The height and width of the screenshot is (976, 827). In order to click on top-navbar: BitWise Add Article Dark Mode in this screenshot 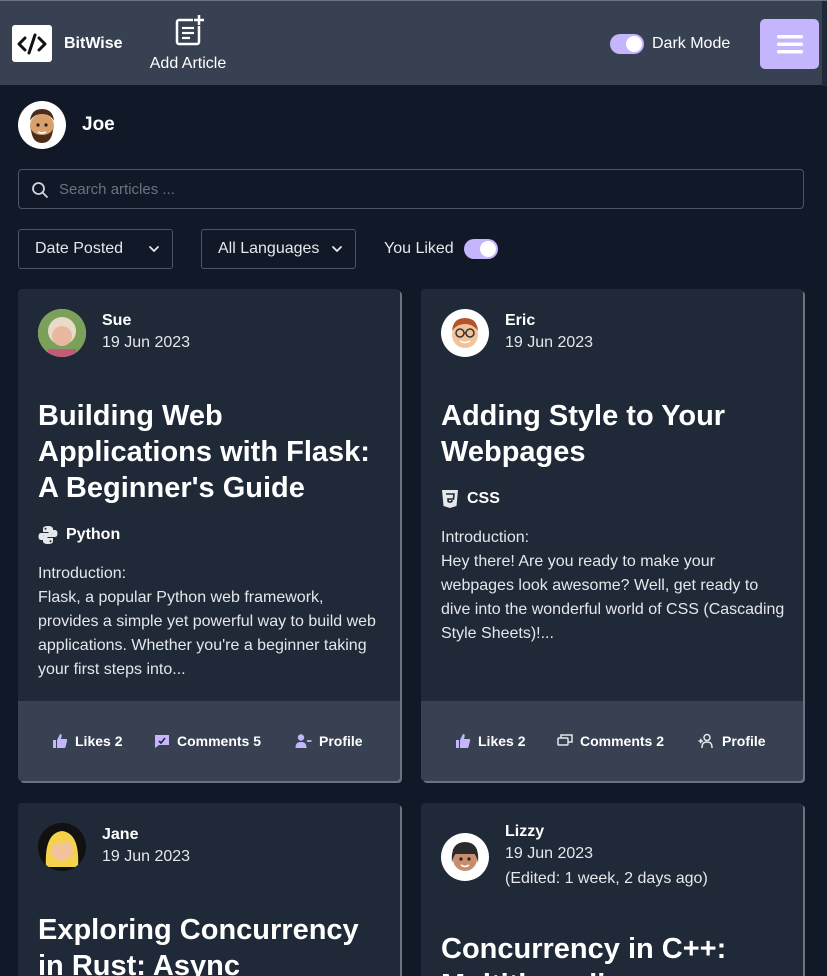, I will do `click(413, 43)`.